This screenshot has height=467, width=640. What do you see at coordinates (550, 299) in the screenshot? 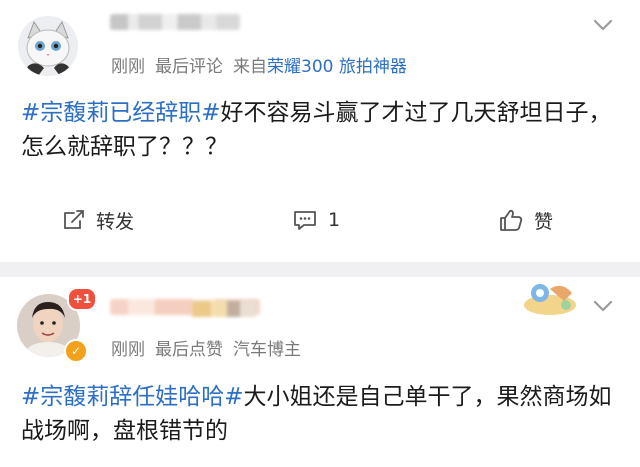
I see `sticker-image` at bounding box center [550, 299].